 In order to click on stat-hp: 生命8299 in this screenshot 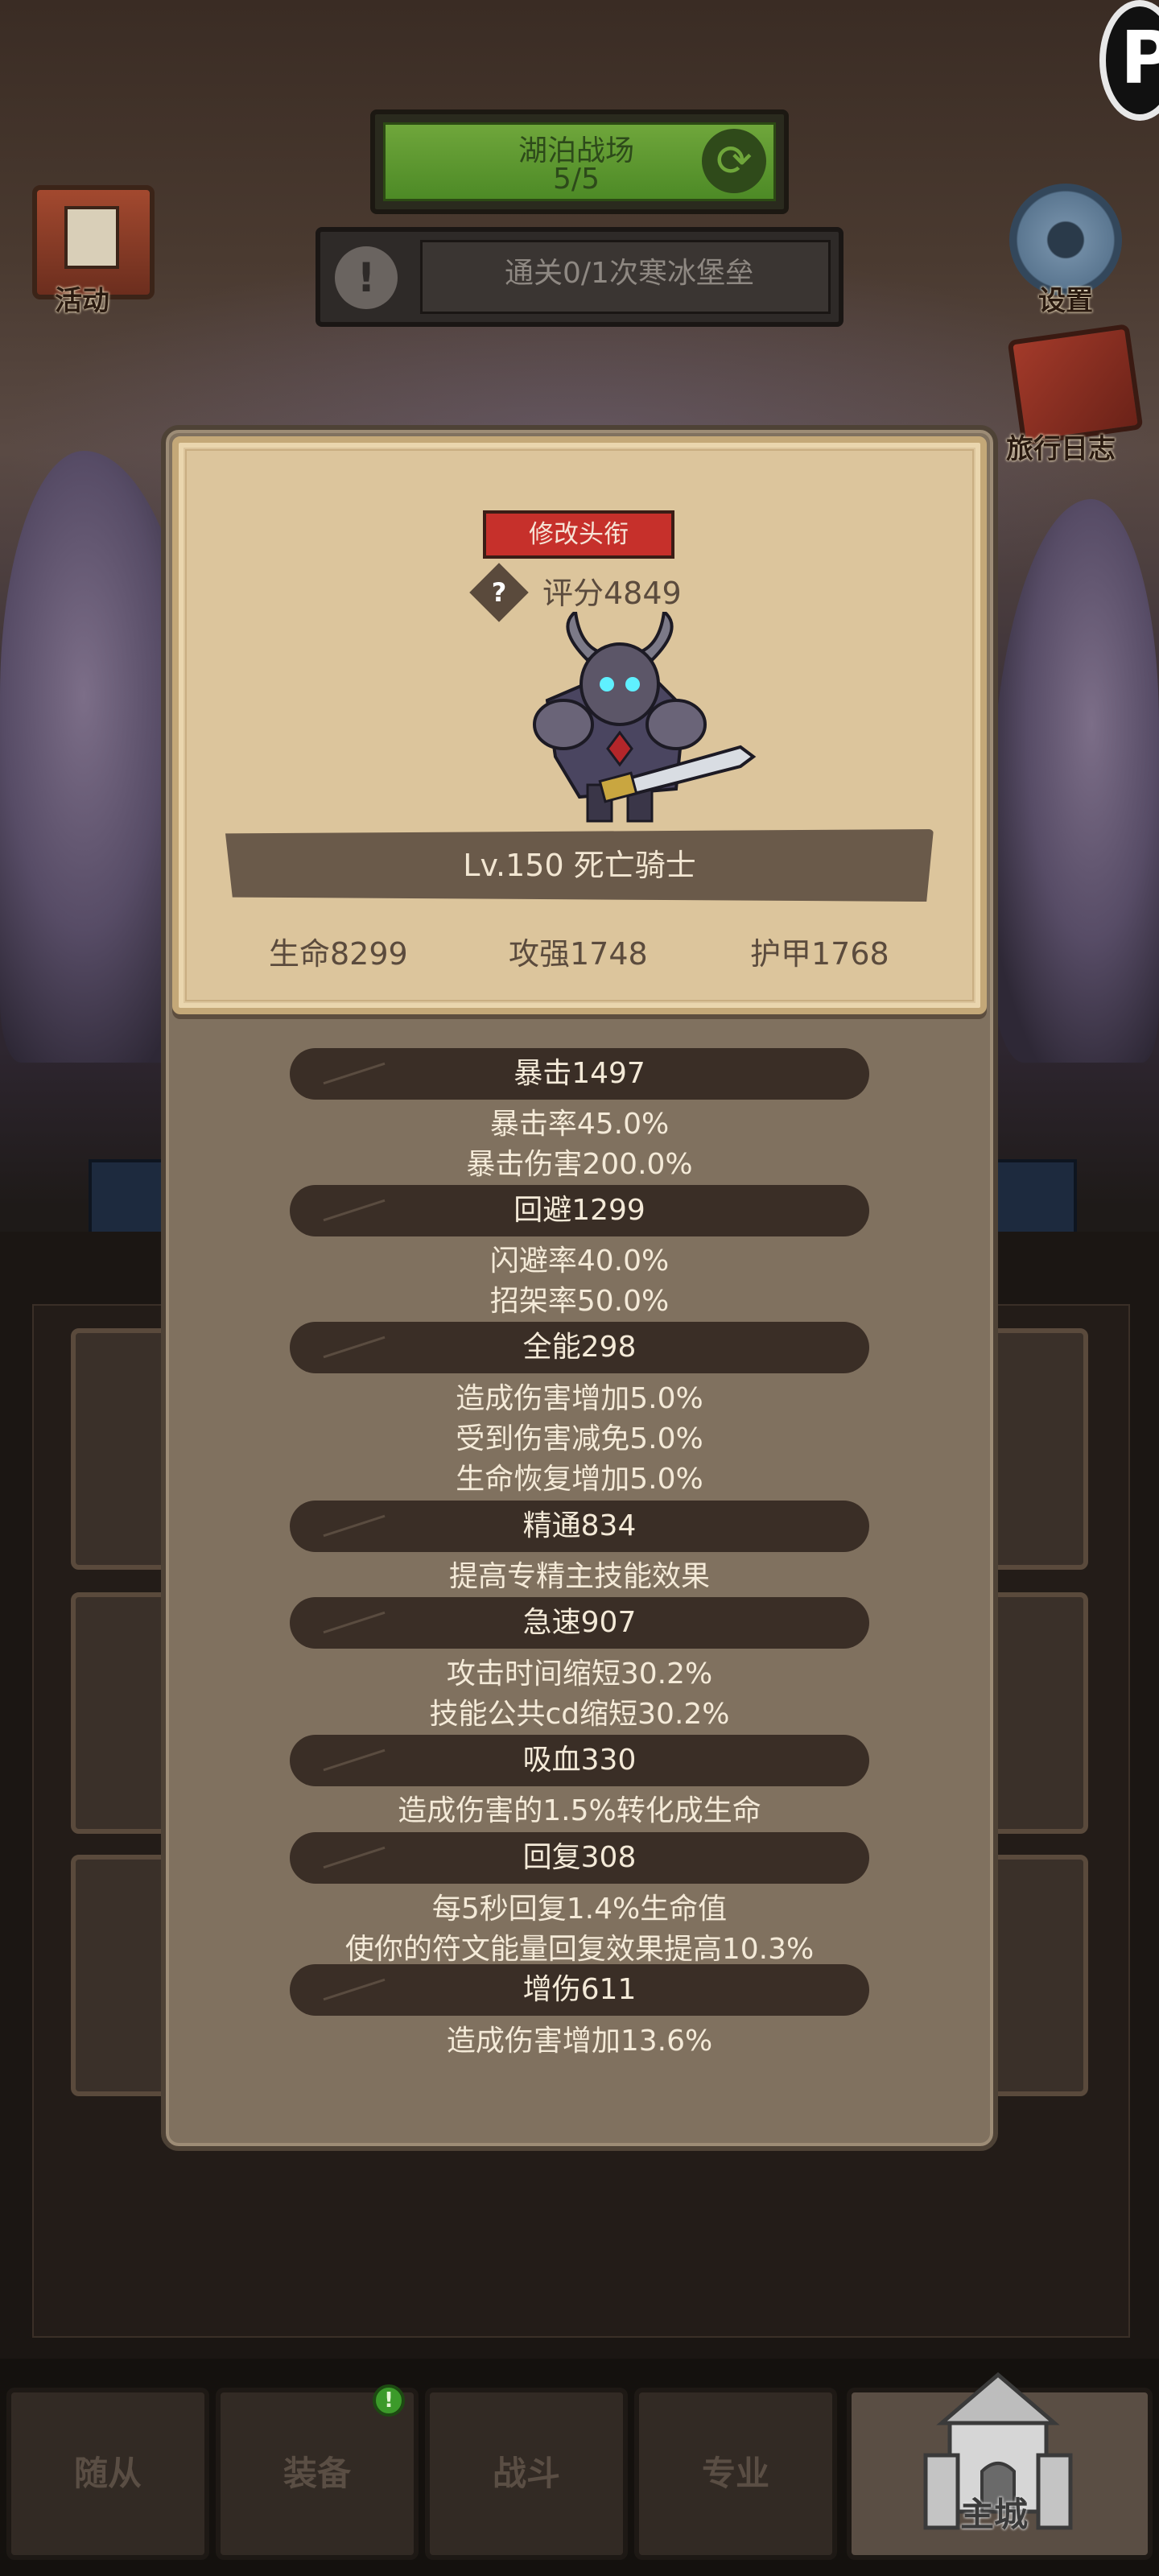, I will do `click(338, 954)`.